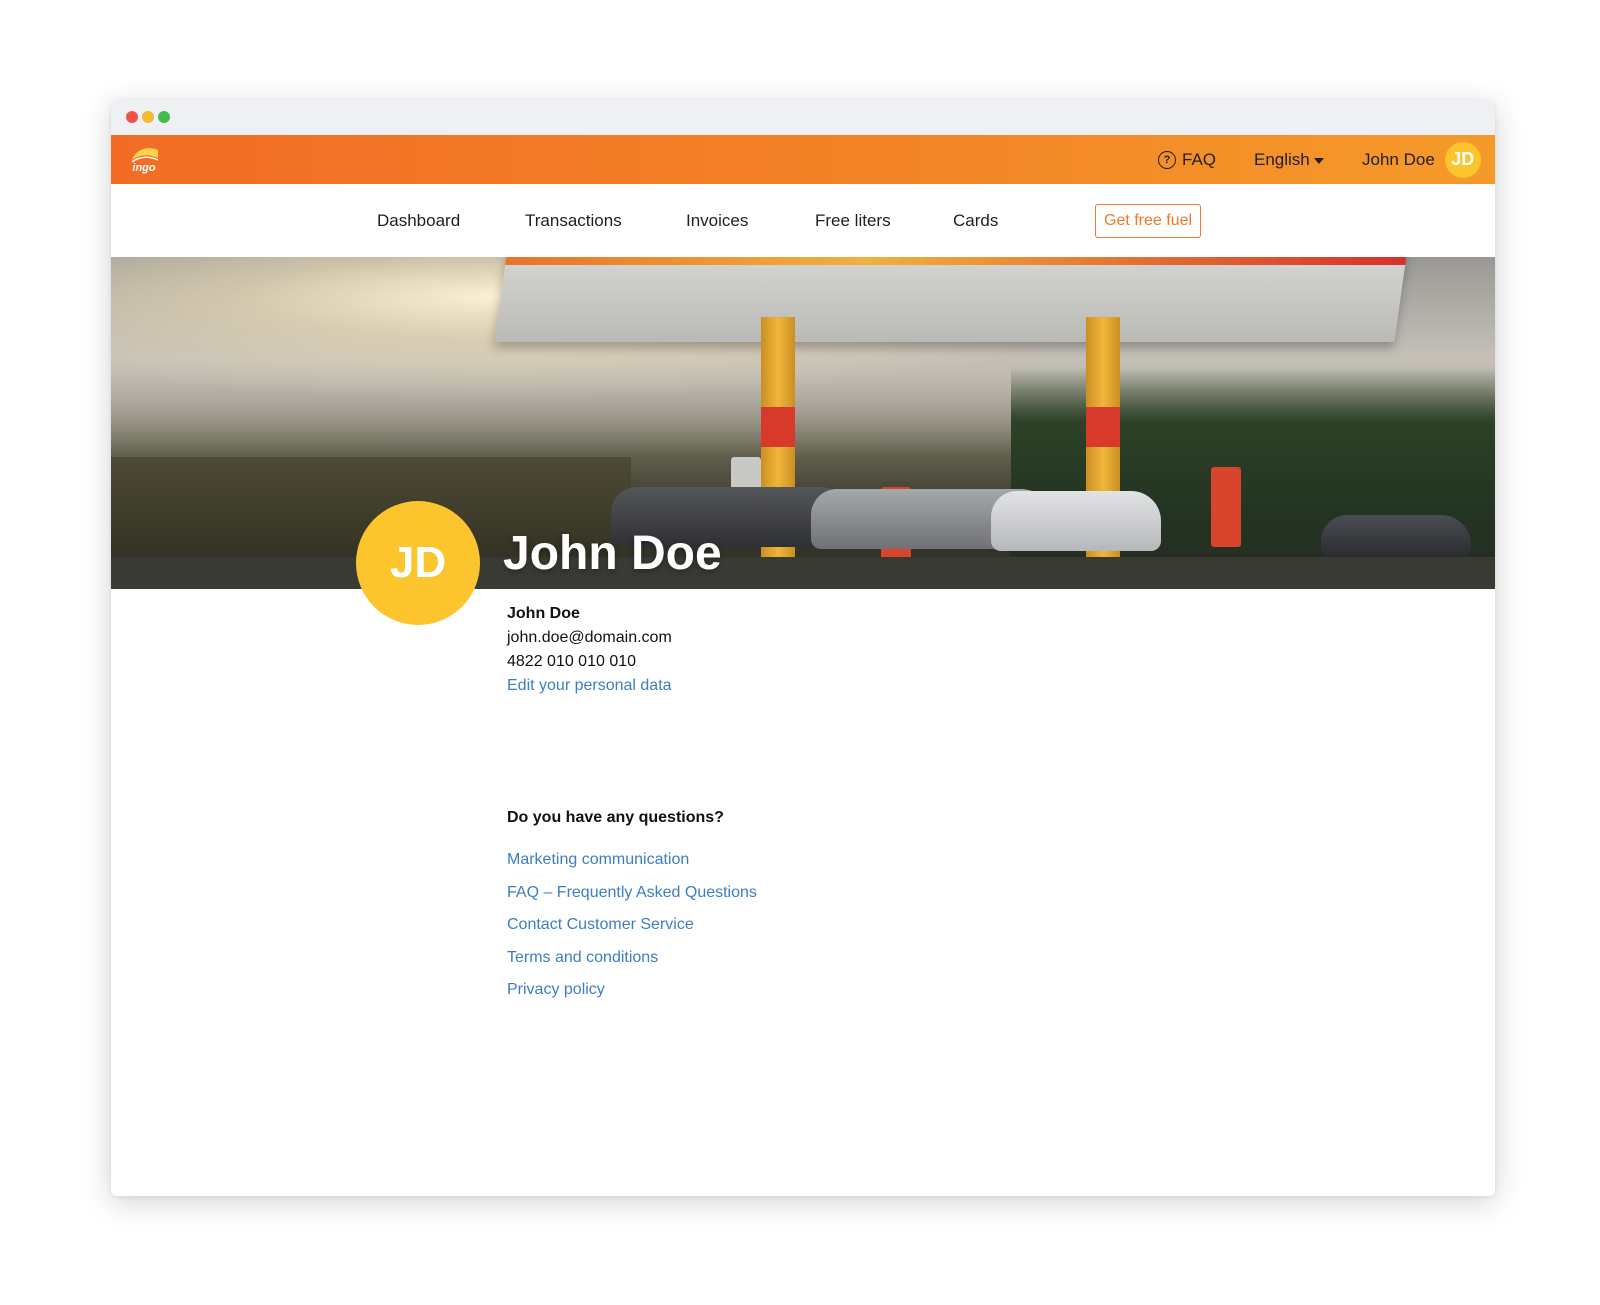 This screenshot has width=1600, height=1305. Describe the element at coordinates (144, 168) in the screenshot. I see `logo-text: ingo` at that location.